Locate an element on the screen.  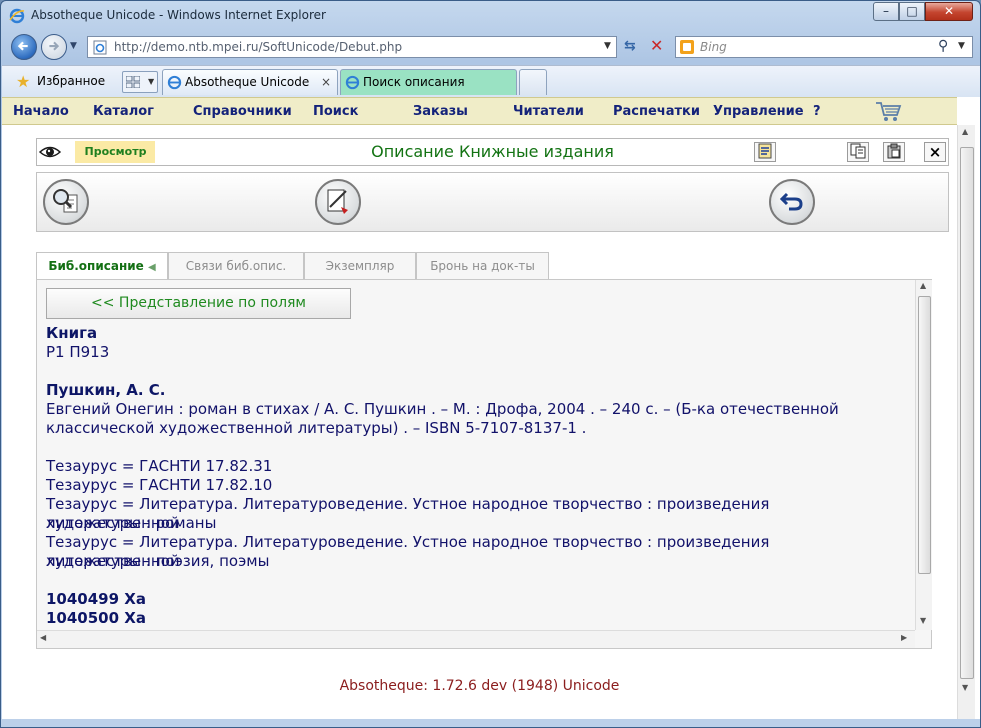
close-tab-icon: × is located at coordinates (326, 82).